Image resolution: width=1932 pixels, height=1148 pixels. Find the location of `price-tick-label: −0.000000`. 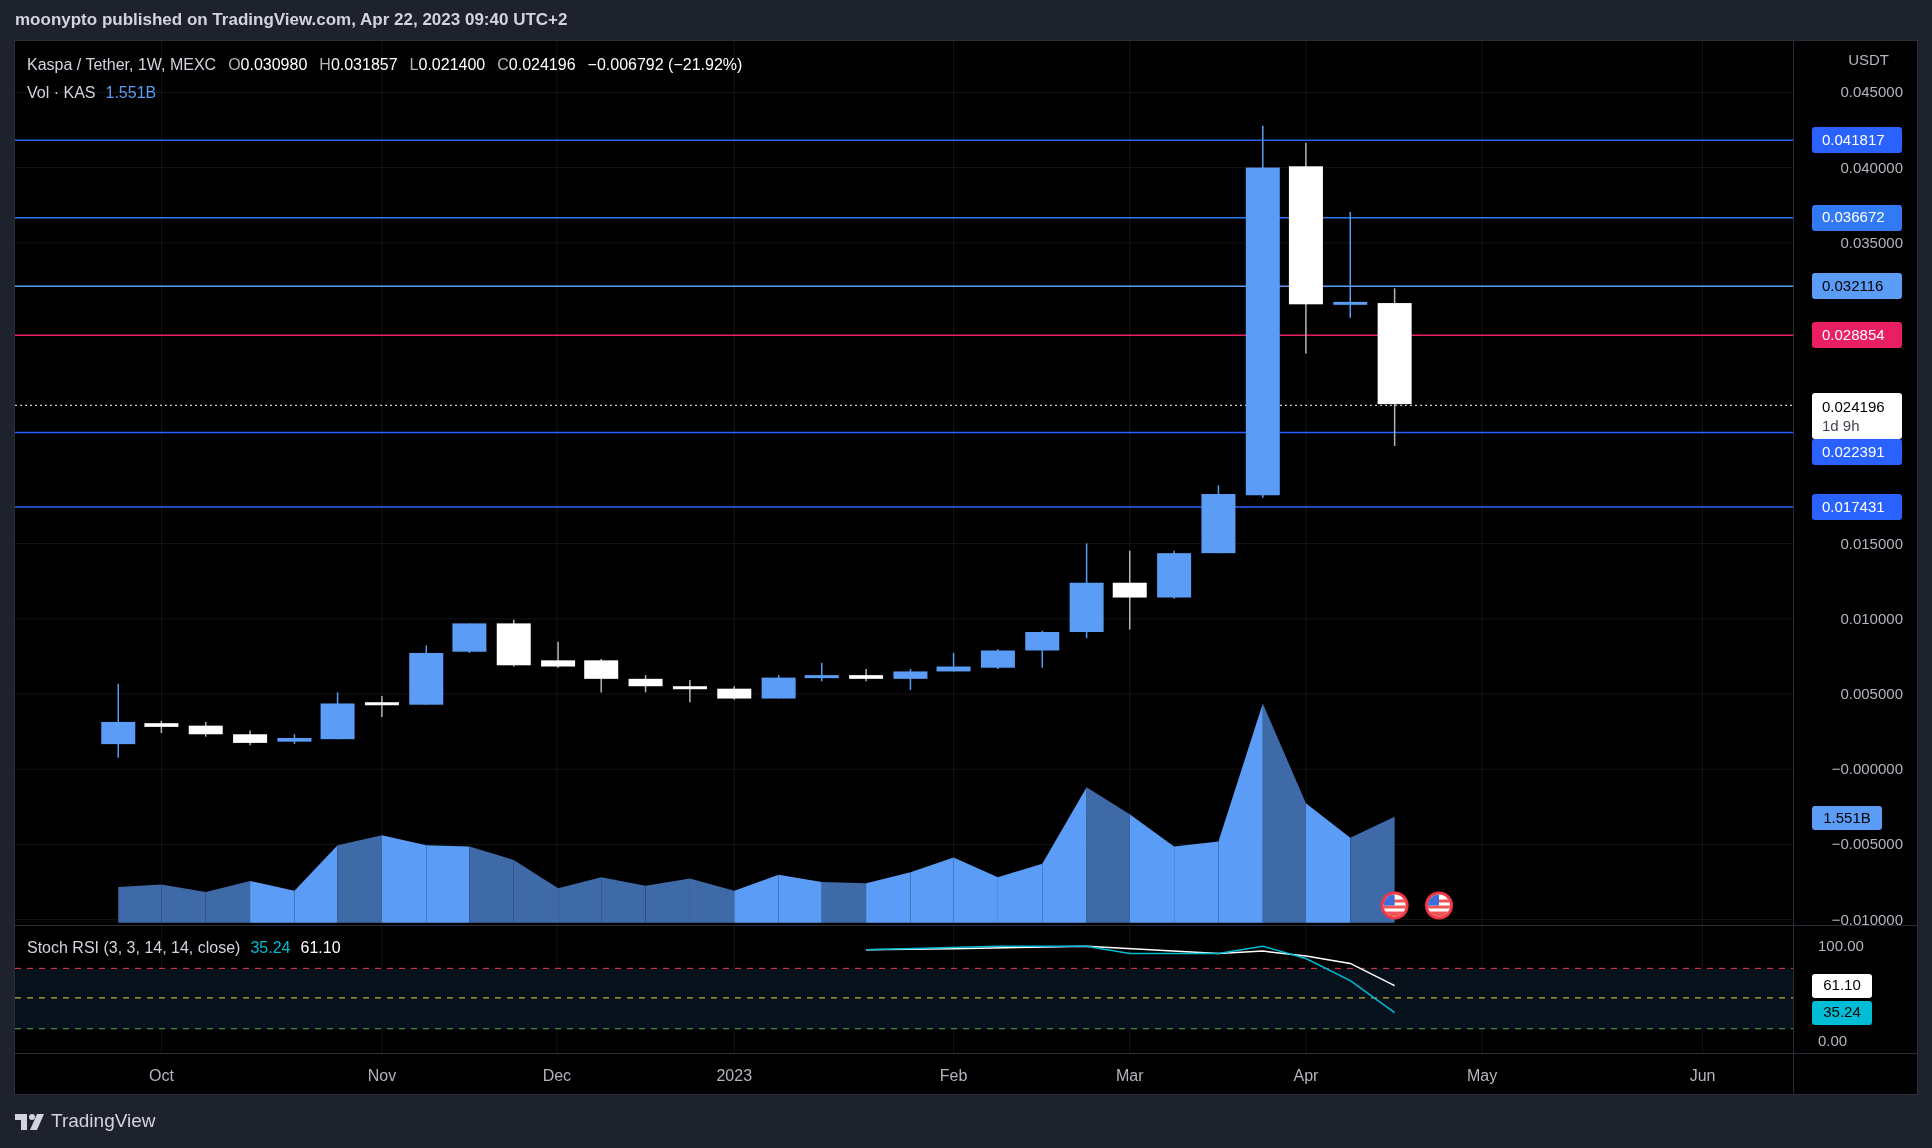

price-tick-label: −0.000000 is located at coordinates (1867, 769).